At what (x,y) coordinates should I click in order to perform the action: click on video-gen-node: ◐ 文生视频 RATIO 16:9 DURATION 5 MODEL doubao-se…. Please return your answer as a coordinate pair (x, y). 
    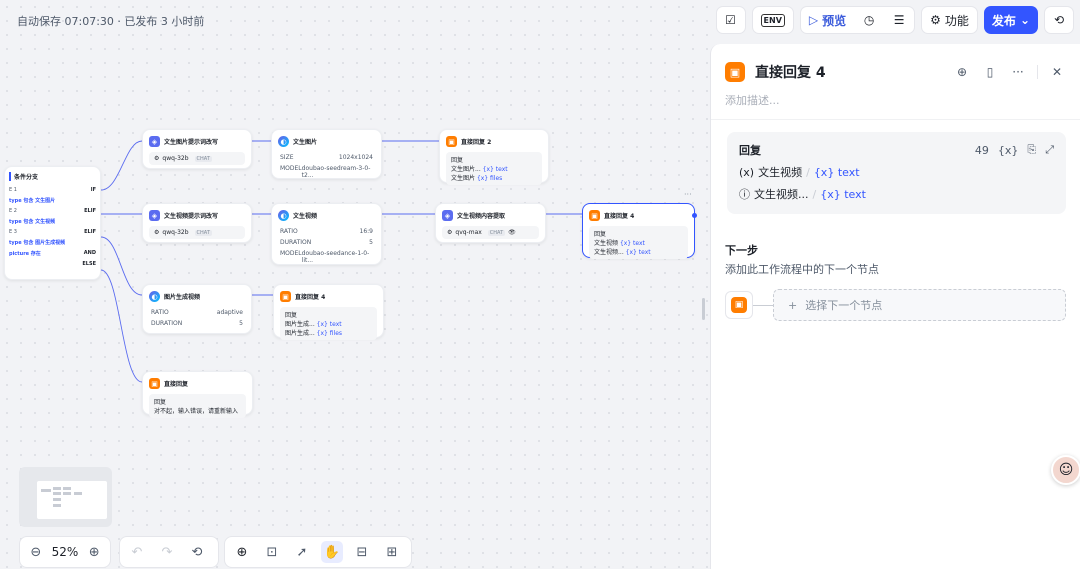
    Looking at the image, I should click on (326, 234).